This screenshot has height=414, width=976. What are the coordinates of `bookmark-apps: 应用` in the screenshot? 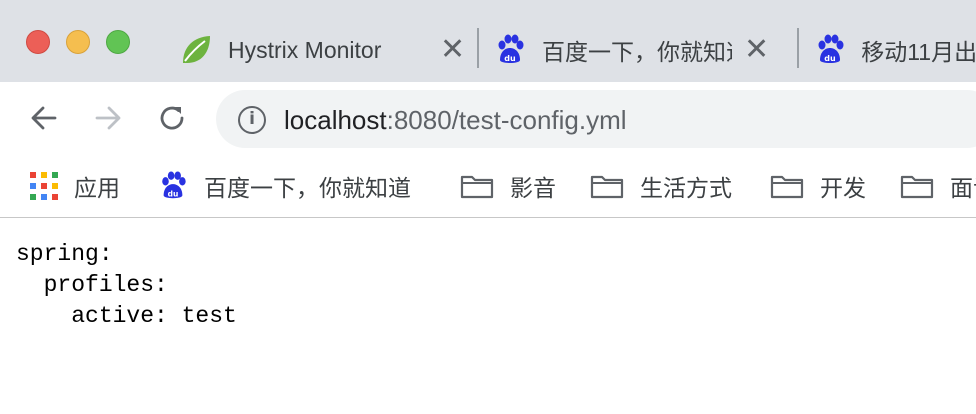 It's located at (75, 186).